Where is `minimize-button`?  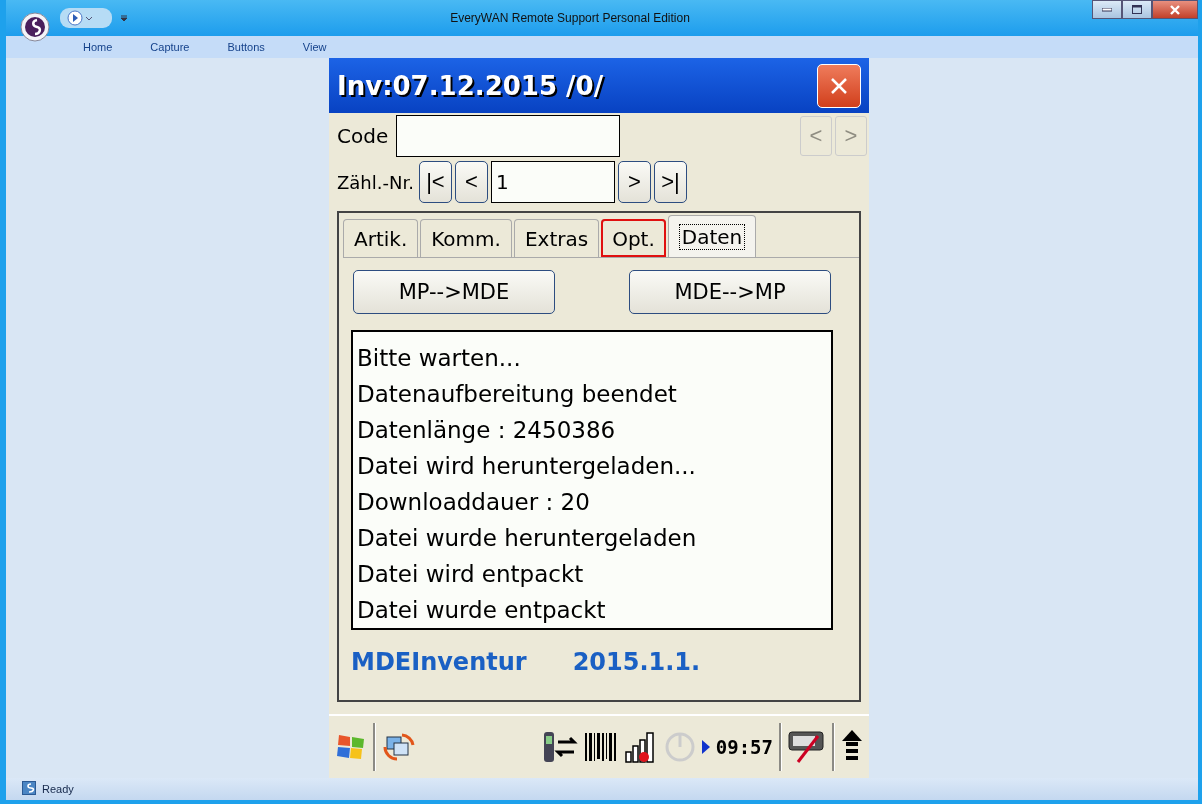
minimize-button is located at coordinates (1107, 9).